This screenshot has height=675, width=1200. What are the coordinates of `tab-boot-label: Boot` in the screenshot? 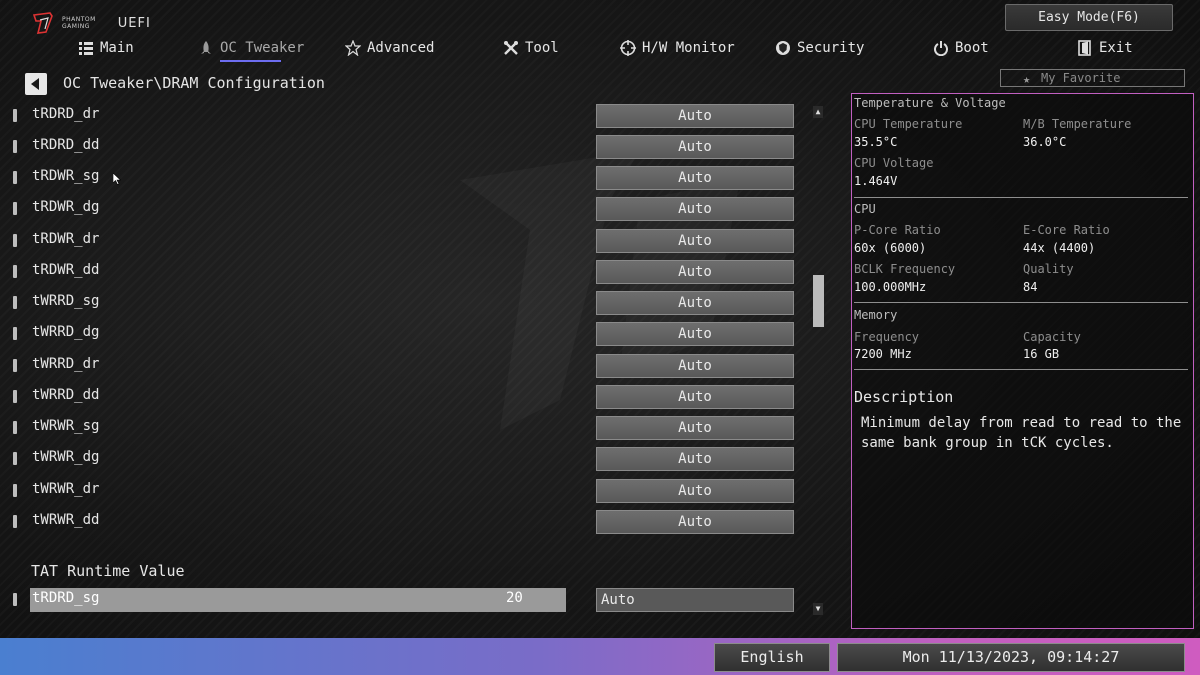 It's located at (972, 48).